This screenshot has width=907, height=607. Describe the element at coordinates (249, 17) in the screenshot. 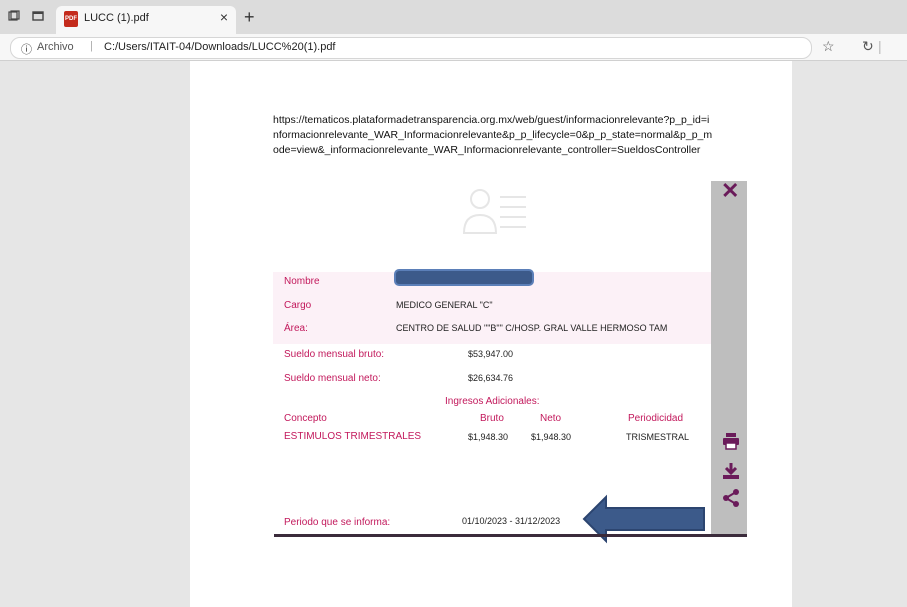

I see `new-tab-button: +` at that location.